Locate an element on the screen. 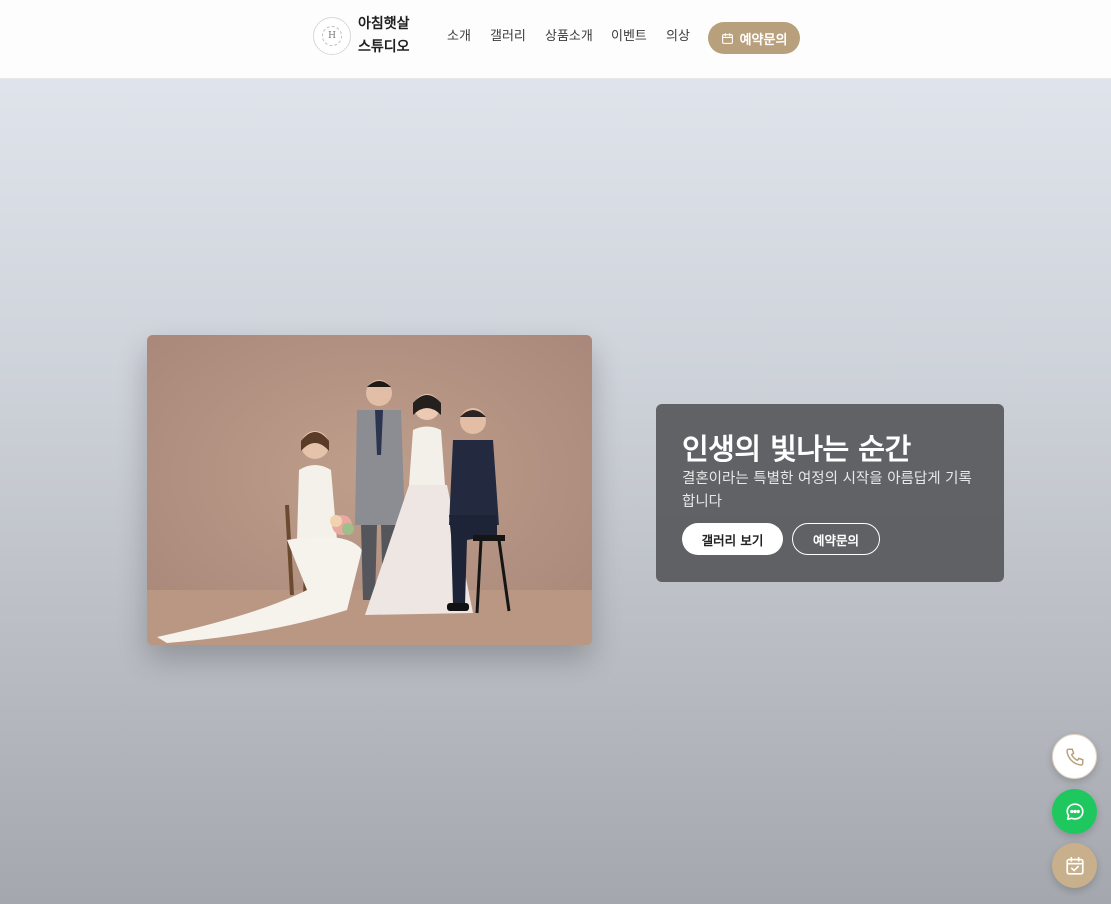 This screenshot has width=1111, height=904. chat-icon is located at coordinates (1074, 811).